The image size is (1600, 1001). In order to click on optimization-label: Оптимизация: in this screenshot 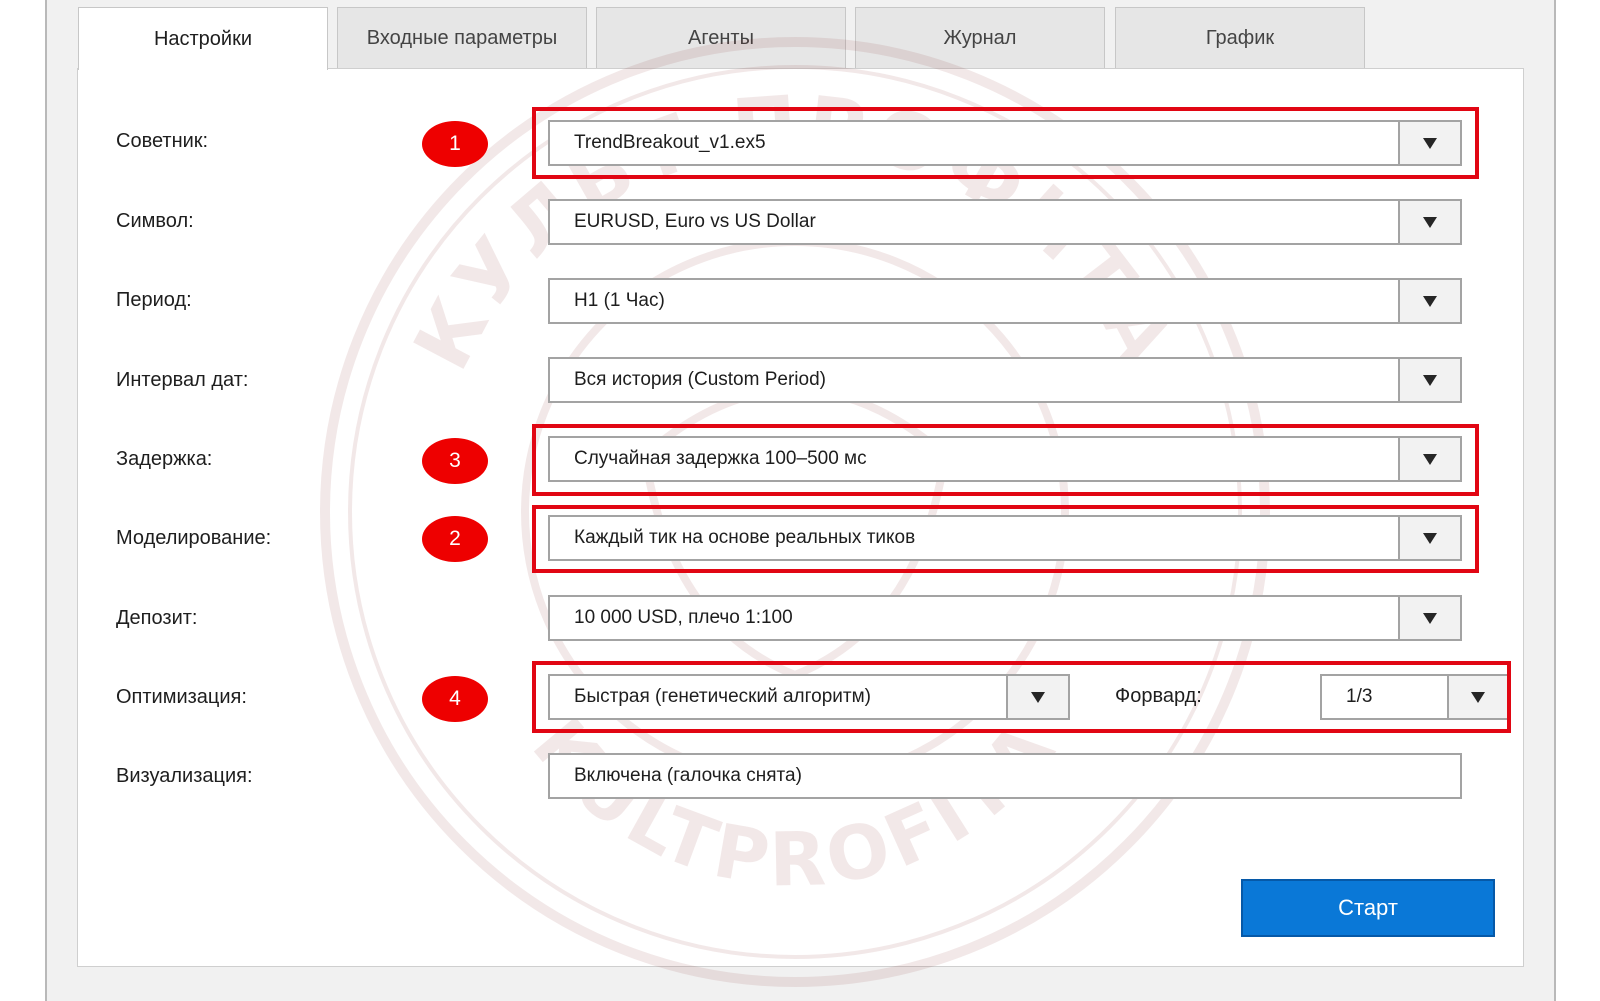, I will do `click(181, 697)`.